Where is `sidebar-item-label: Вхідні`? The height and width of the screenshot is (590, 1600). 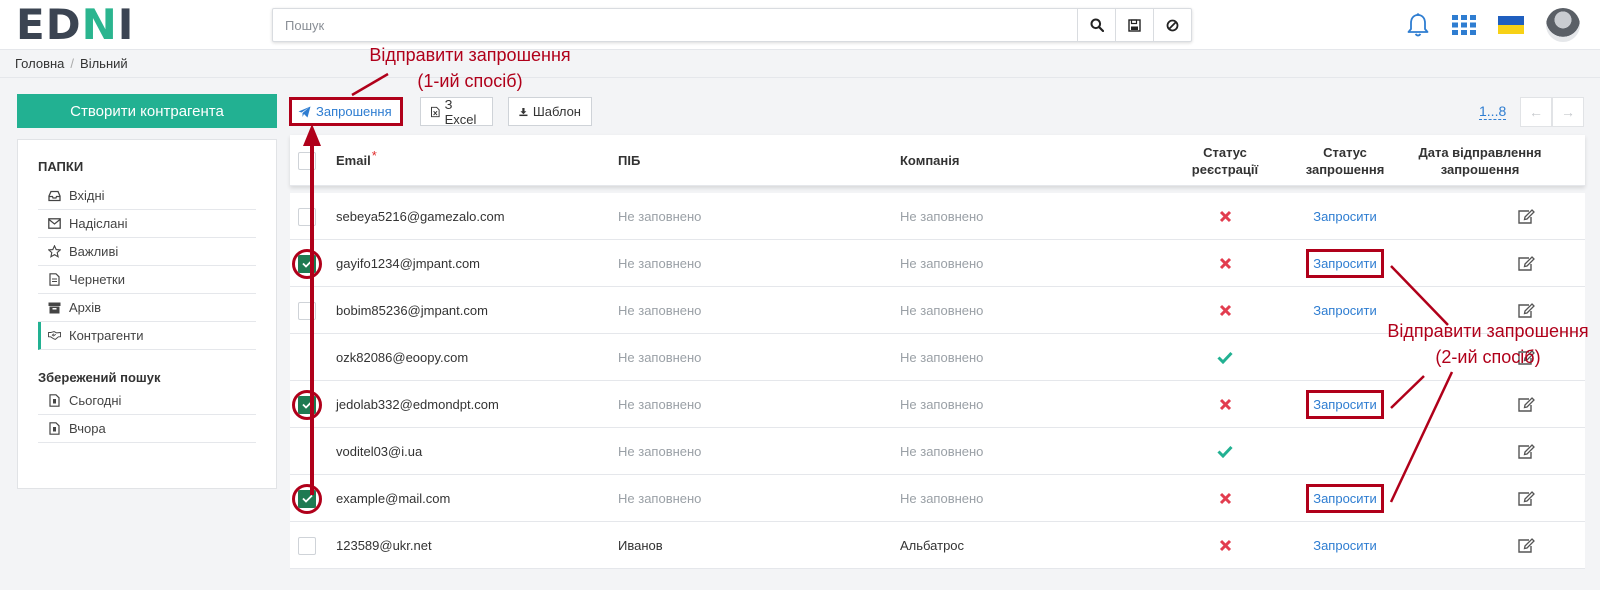 sidebar-item-label: Вхідні is located at coordinates (87, 195).